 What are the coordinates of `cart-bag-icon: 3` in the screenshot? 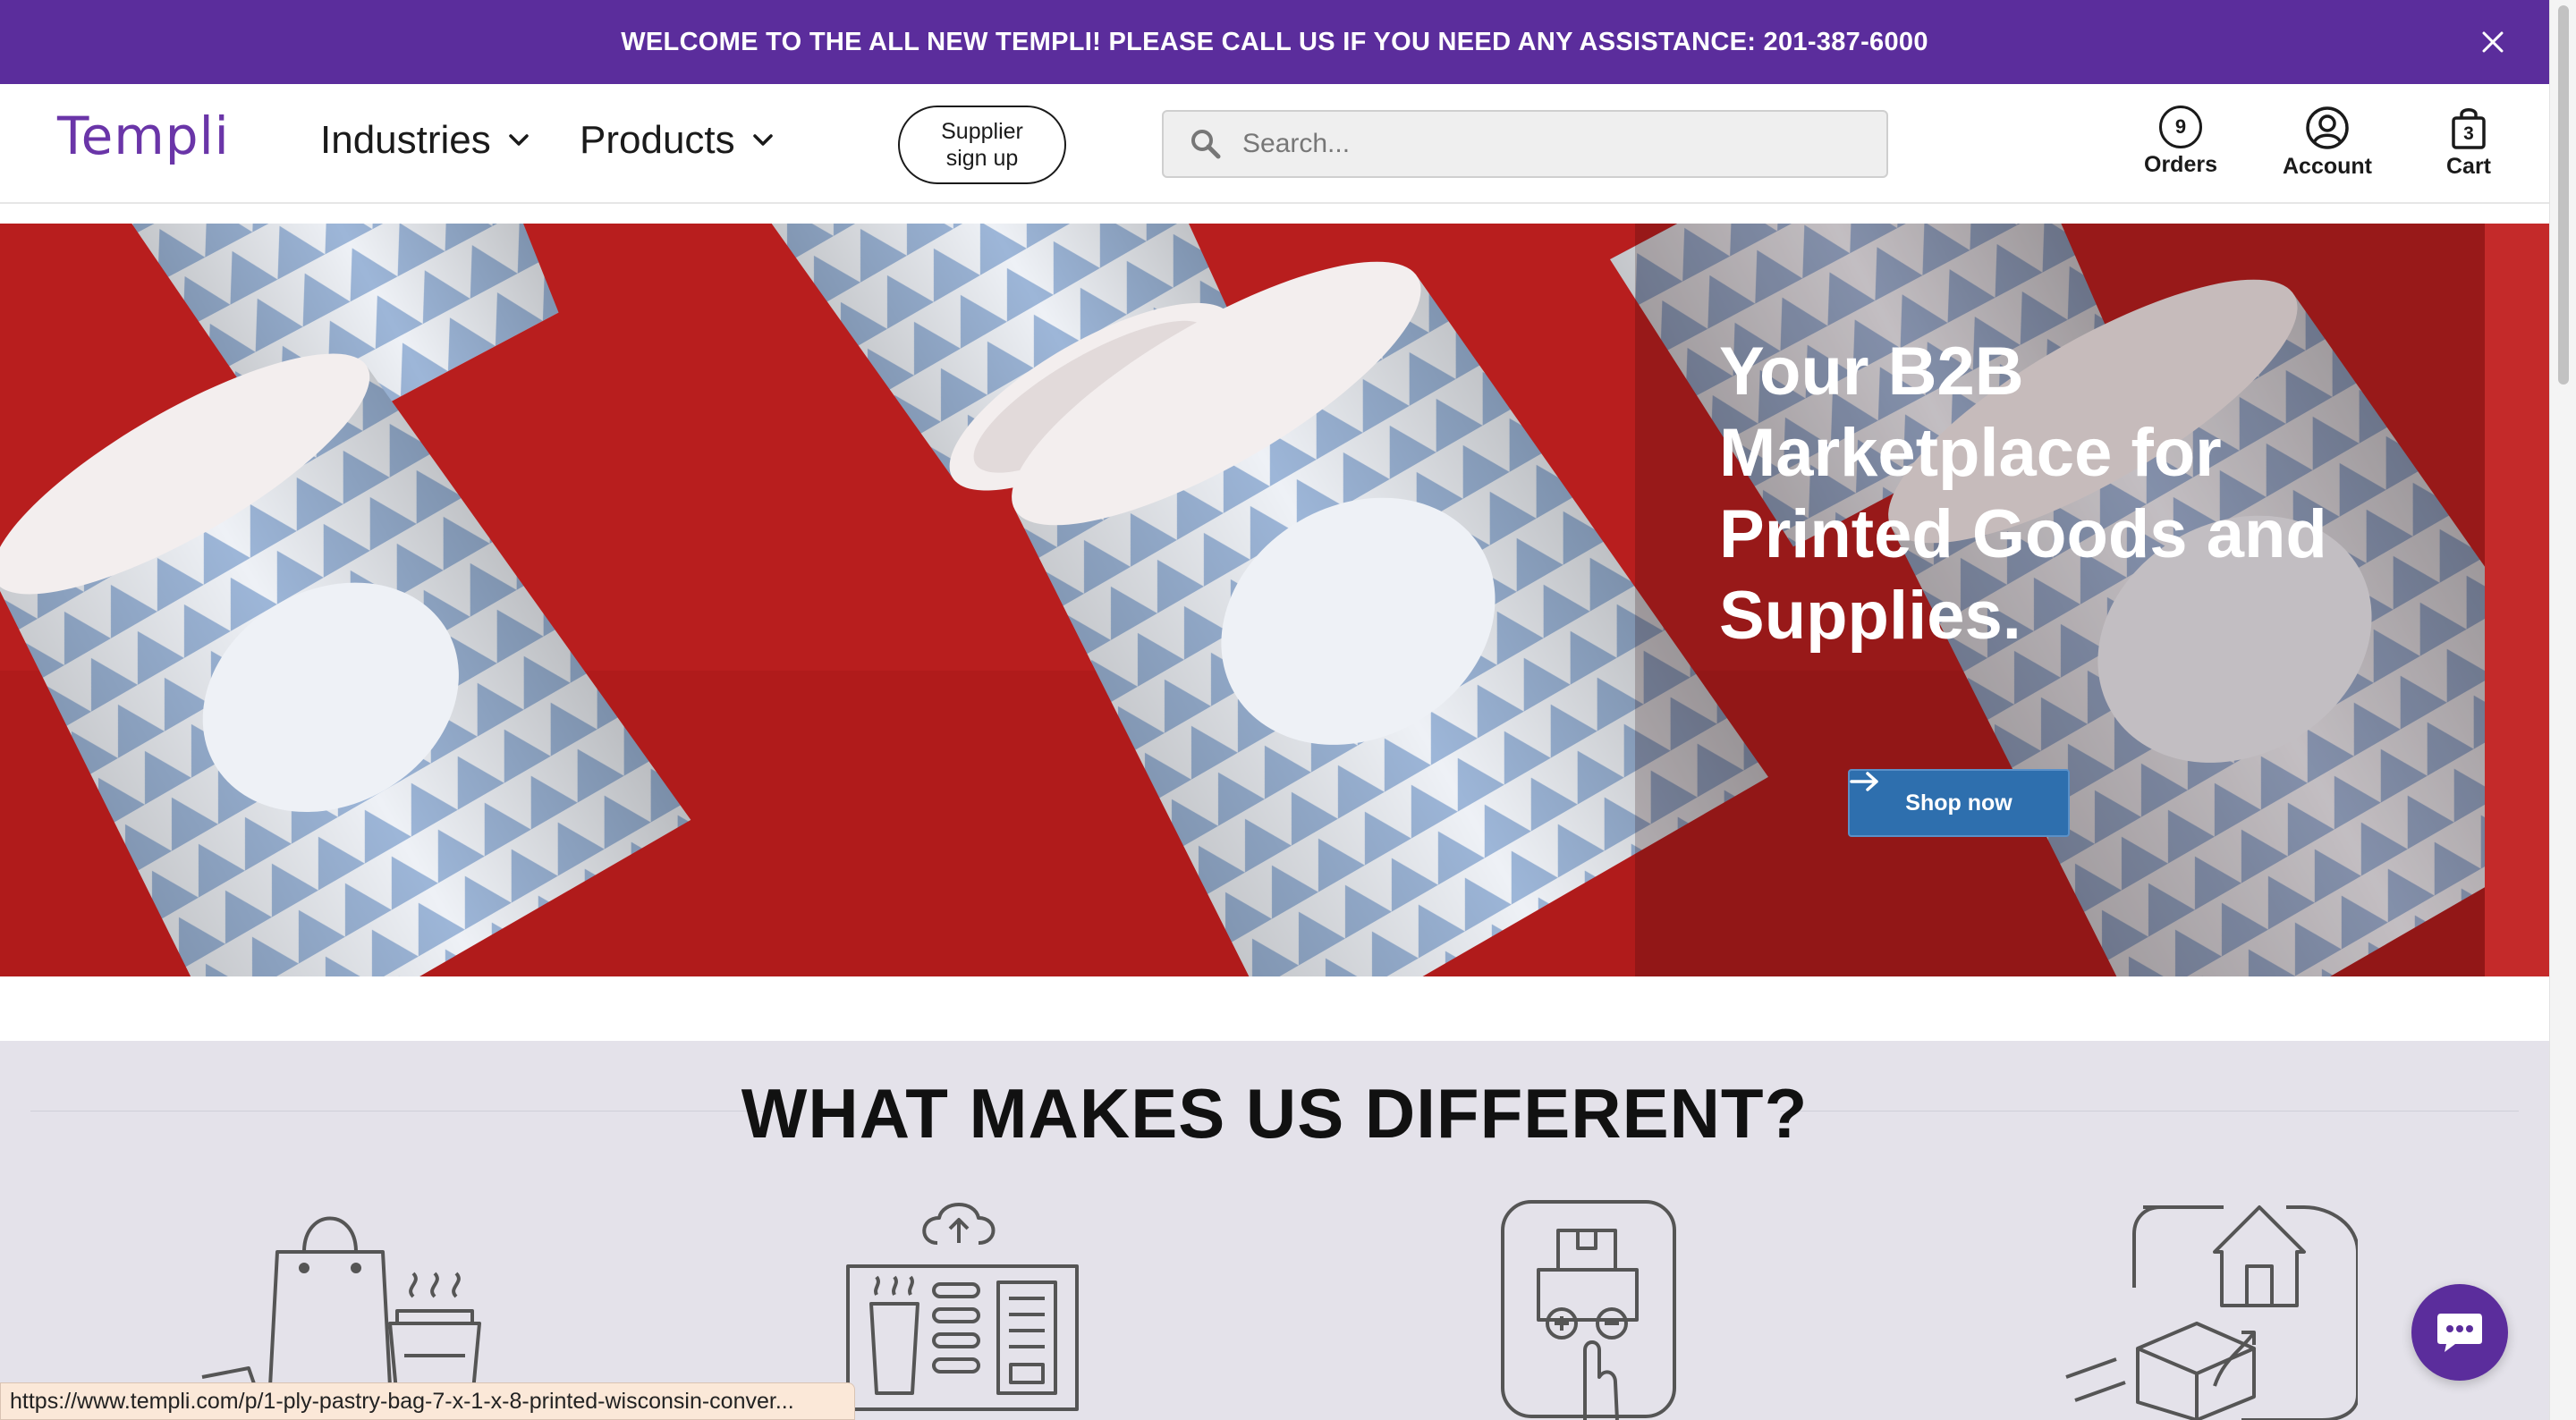 It's located at (2468, 128).